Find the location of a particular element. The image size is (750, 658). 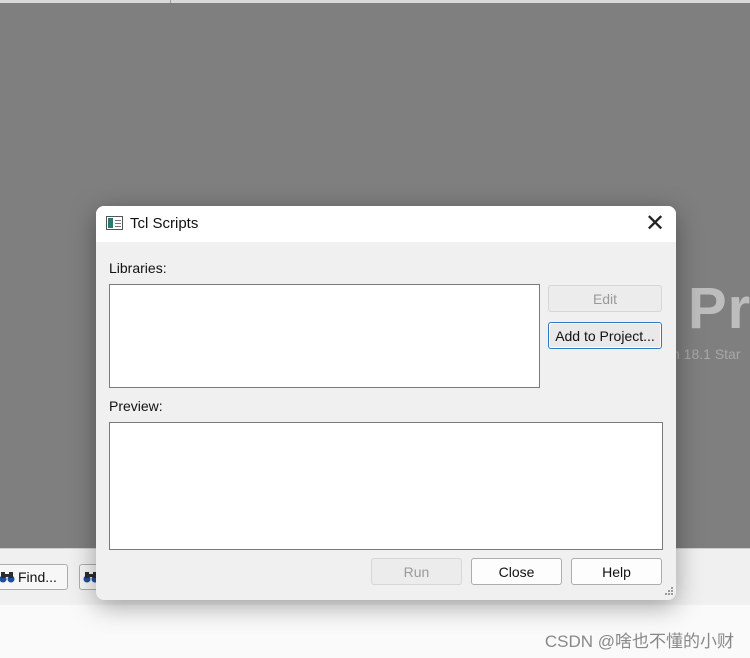

preview-pane is located at coordinates (386, 486).